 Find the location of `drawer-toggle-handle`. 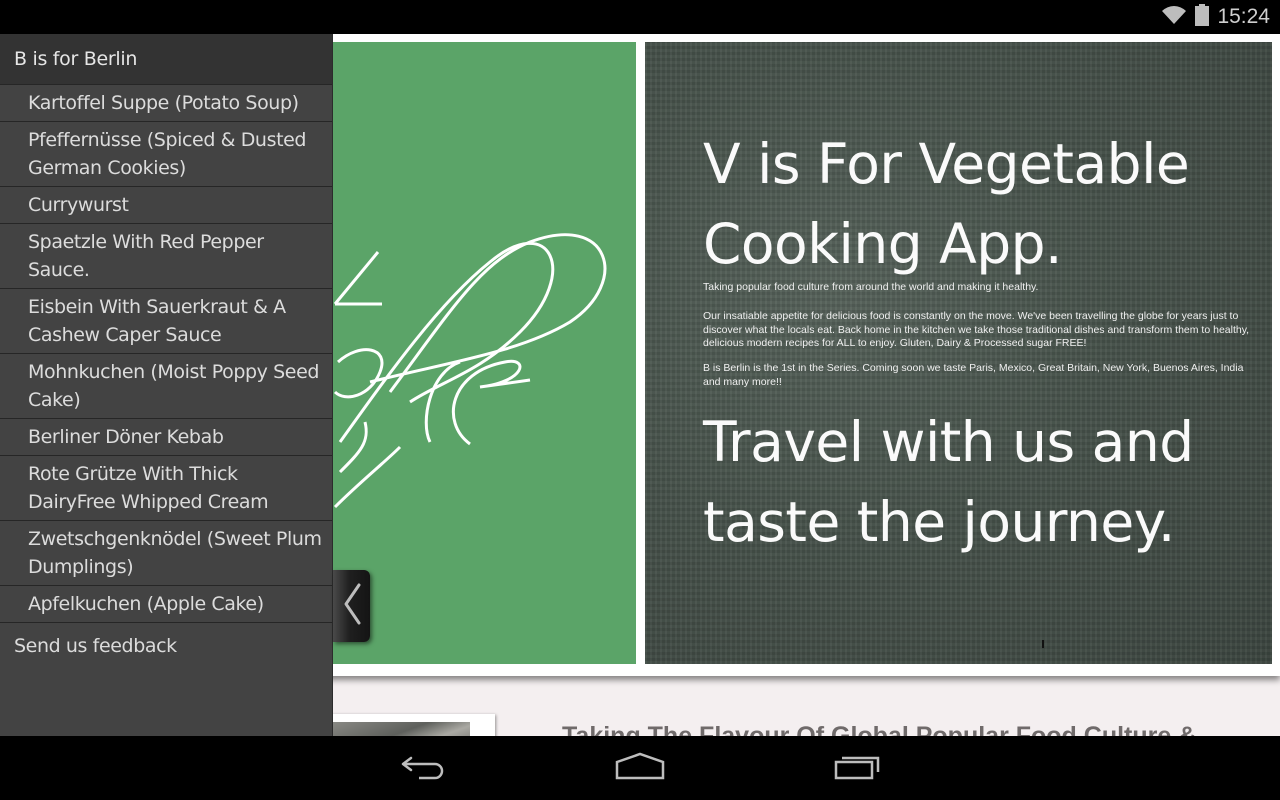

drawer-toggle-handle is located at coordinates (351, 606).